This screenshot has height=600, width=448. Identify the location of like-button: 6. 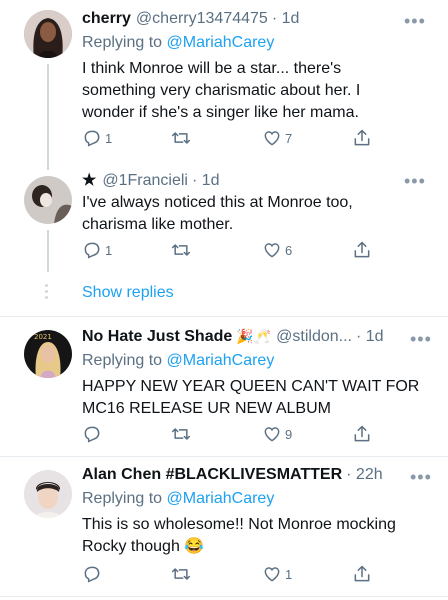
(277, 250).